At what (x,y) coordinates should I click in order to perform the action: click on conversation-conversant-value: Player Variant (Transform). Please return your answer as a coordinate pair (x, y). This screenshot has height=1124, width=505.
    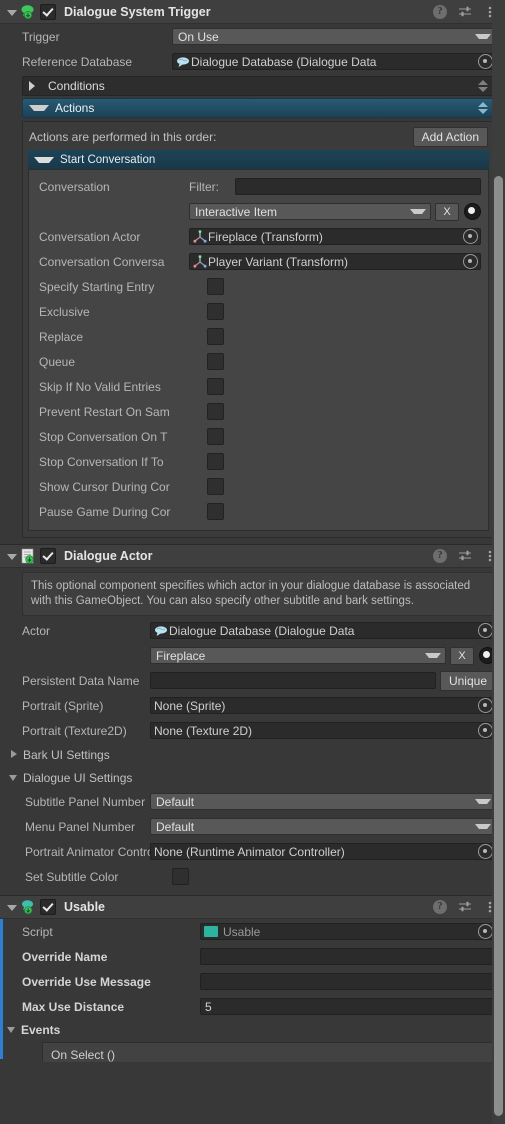
    Looking at the image, I should click on (278, 261).